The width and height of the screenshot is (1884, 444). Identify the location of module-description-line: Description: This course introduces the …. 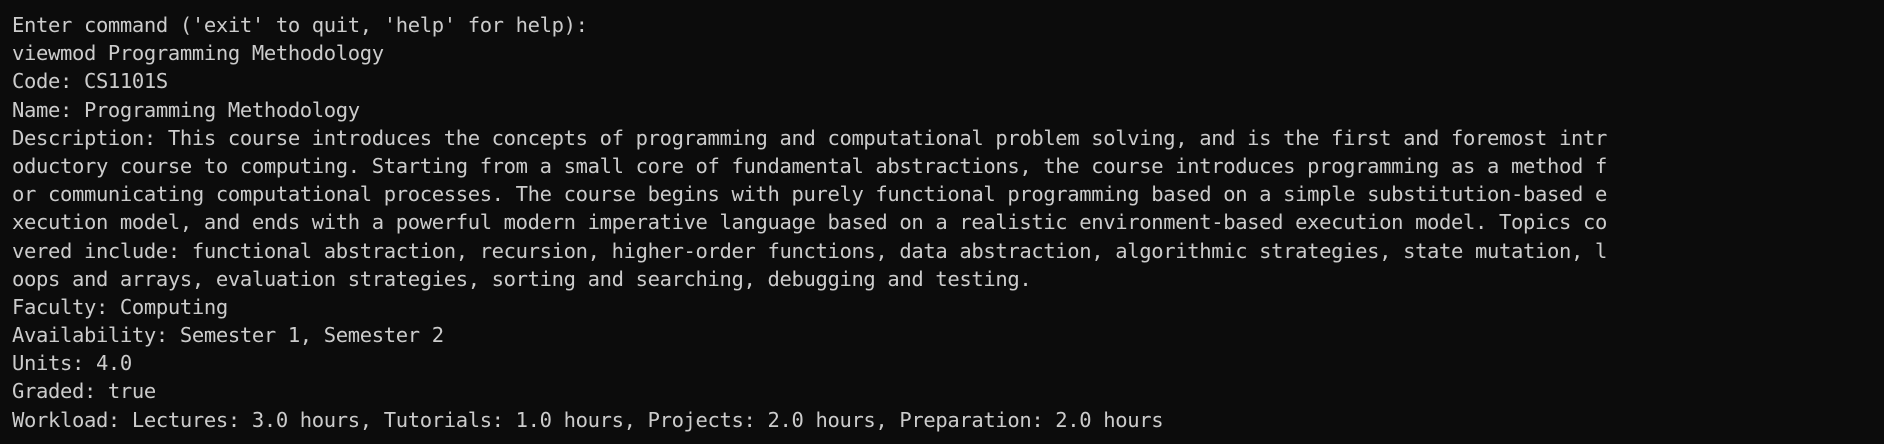
(809, 137).